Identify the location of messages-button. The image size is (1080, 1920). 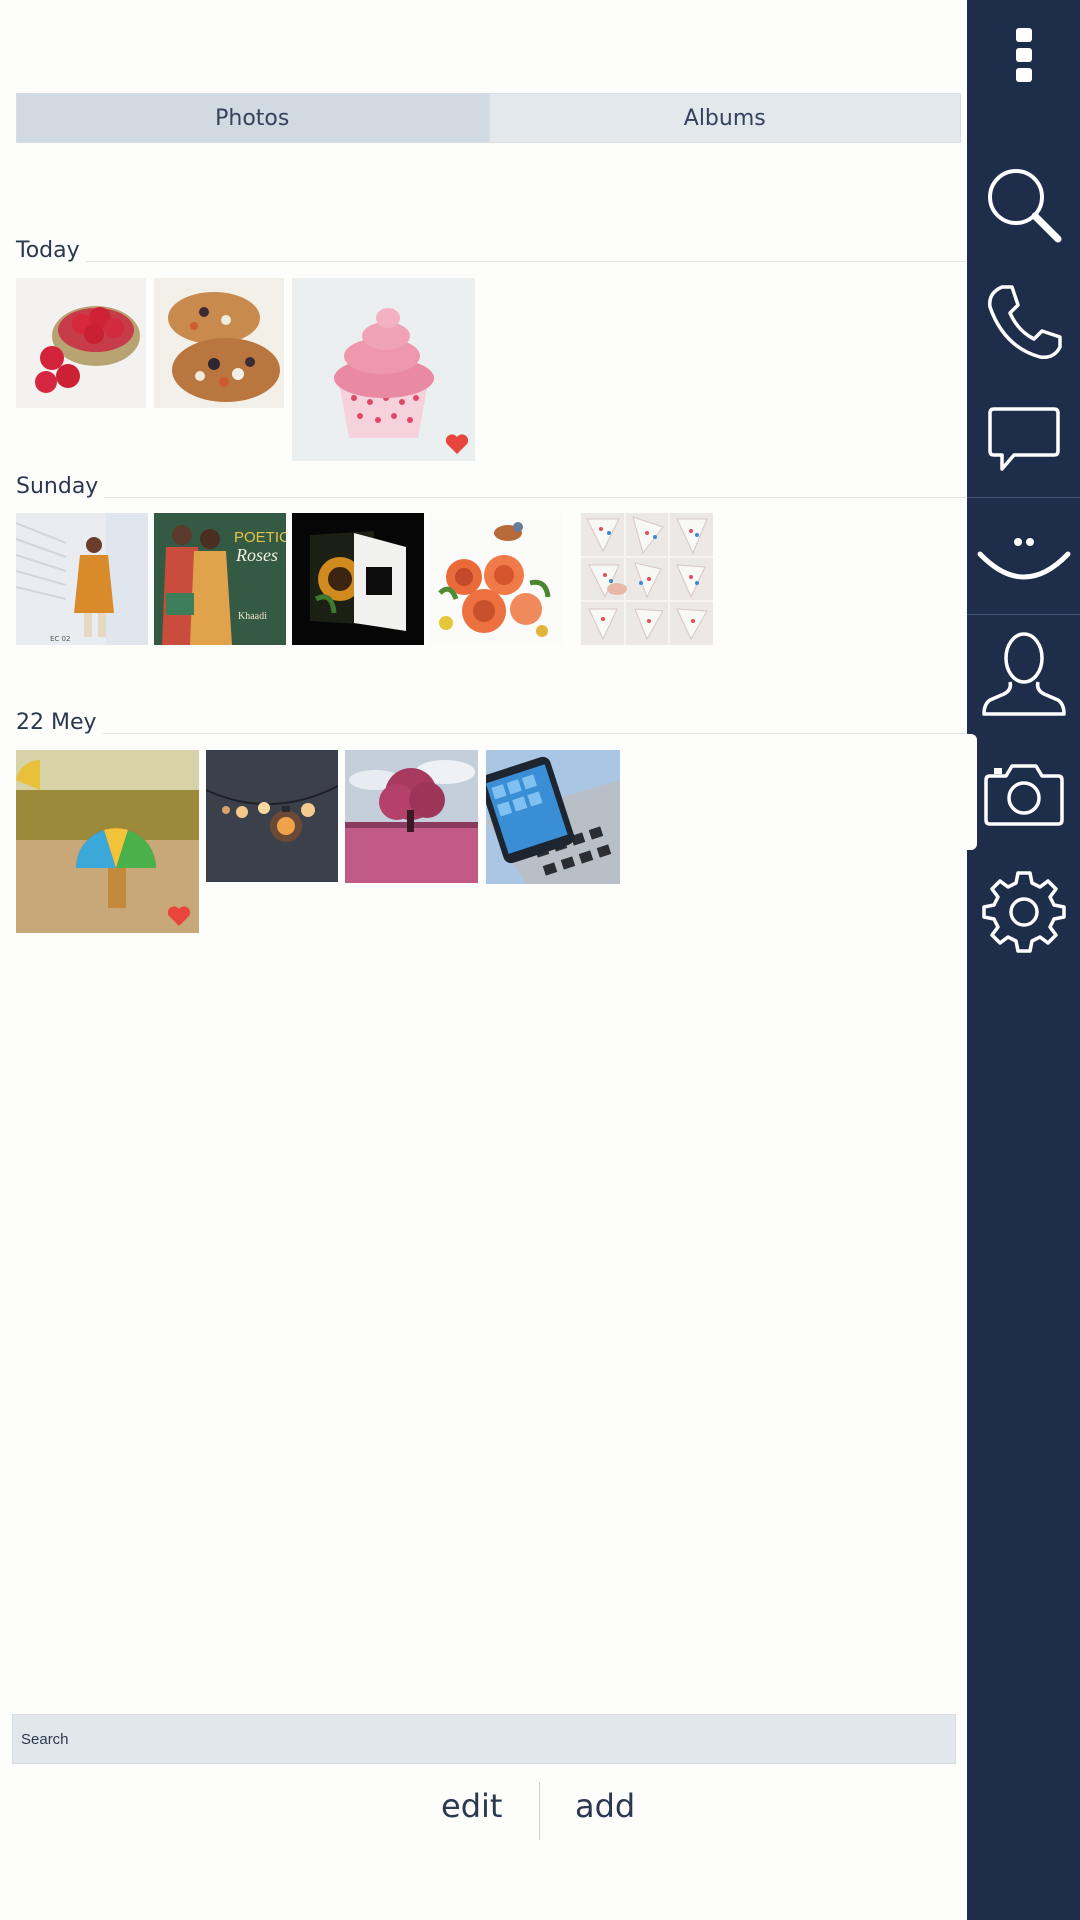
(1023, 439).